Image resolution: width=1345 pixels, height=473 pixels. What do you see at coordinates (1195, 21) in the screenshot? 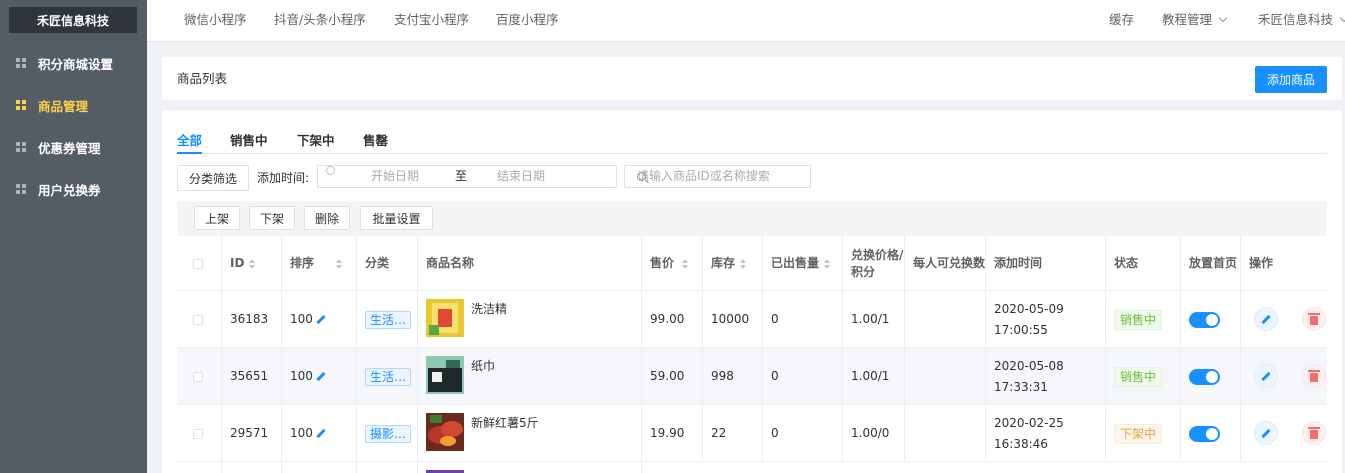
I see `tutorial-menu: 教程管理` at bounding box center [1195, 21].